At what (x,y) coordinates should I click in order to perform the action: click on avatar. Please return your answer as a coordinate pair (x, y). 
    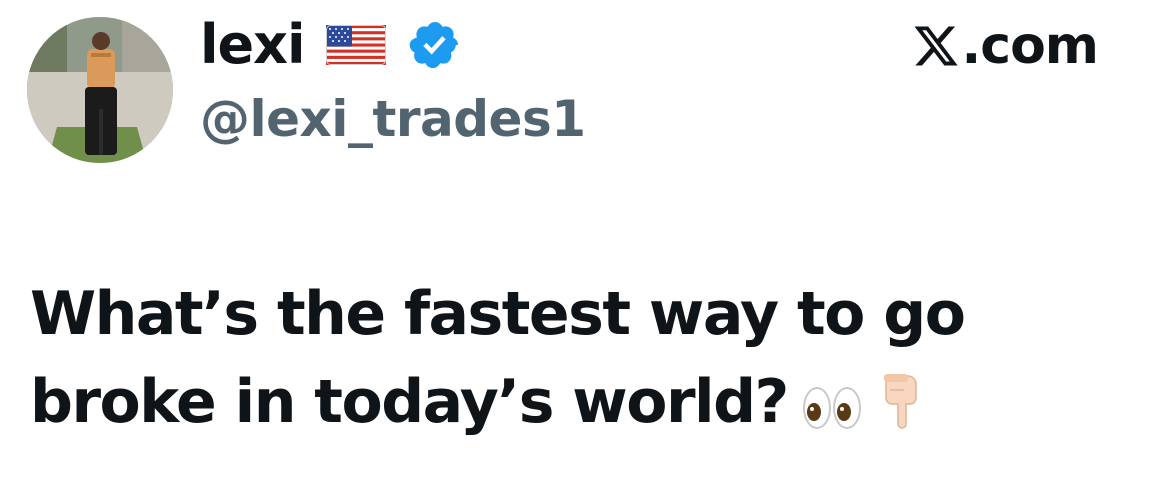
    Looking at the image, I should click on (100, 90).